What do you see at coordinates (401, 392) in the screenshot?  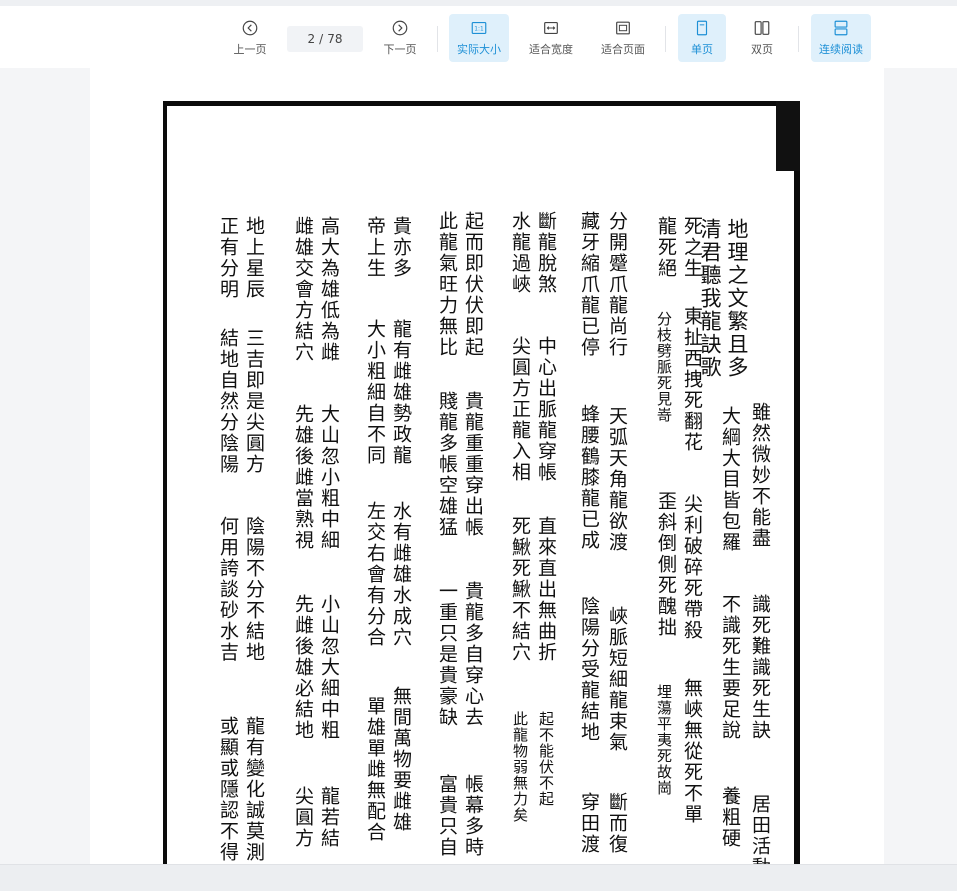 I see `text-column: 龍有雌雄勢政龍` at bounding box center [401, 392].